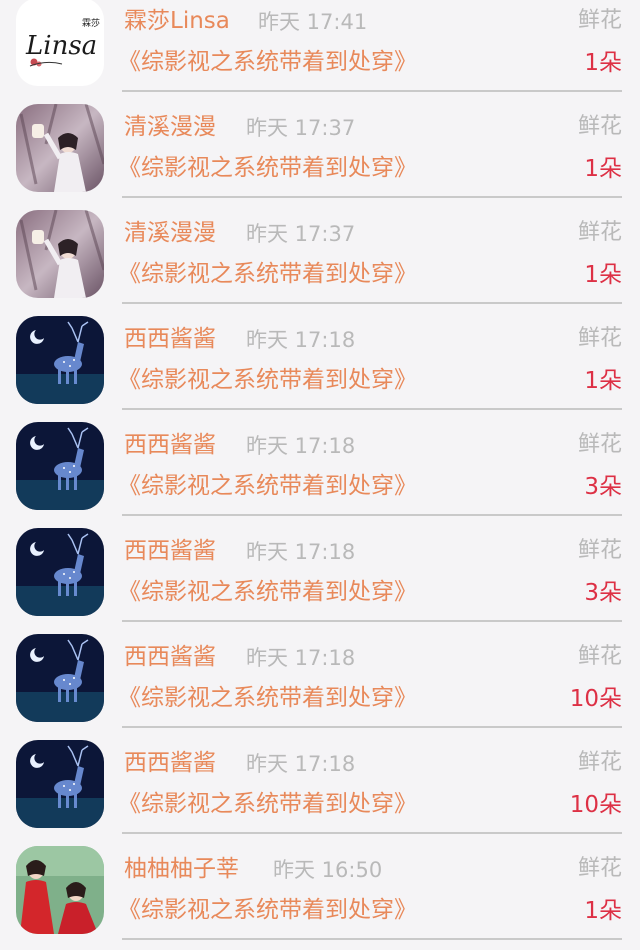 The height and width of the screenshot is (950, 640). What do you see at coordinates (181, 869) in the screenshot?
I see `user-name: 柚柚柚子莘` at bounding box center [181, 869].